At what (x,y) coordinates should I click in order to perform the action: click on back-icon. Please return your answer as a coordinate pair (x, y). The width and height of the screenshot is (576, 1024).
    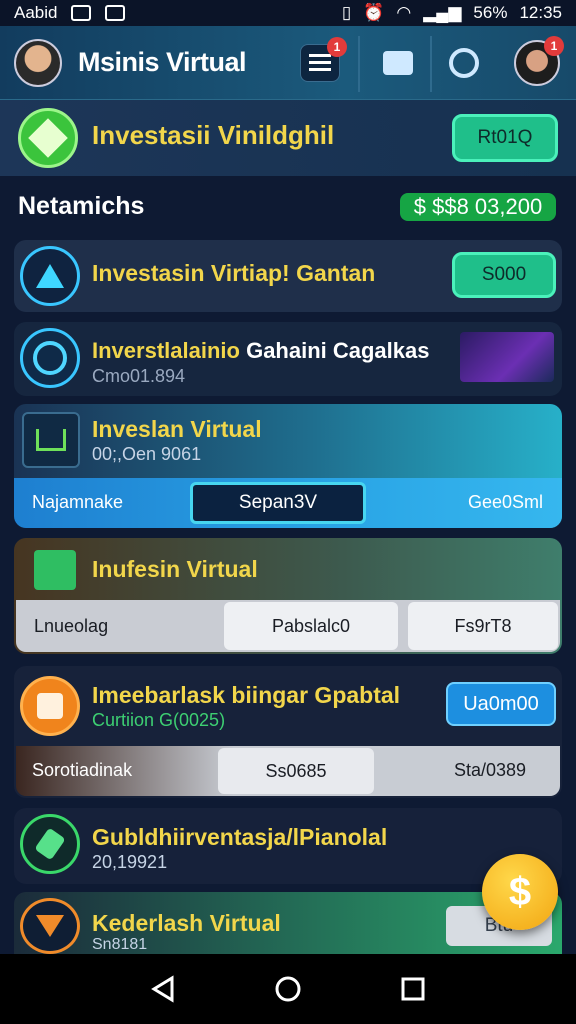
    Looking at the image, I should click on (163, 989).